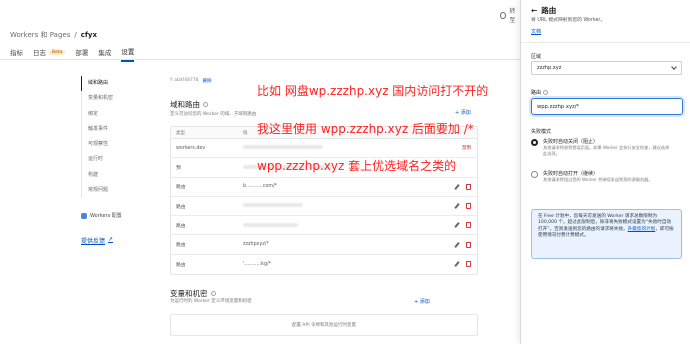  I want to click on upgrade-plan-link: 升级您的计划, so click(642, 229).